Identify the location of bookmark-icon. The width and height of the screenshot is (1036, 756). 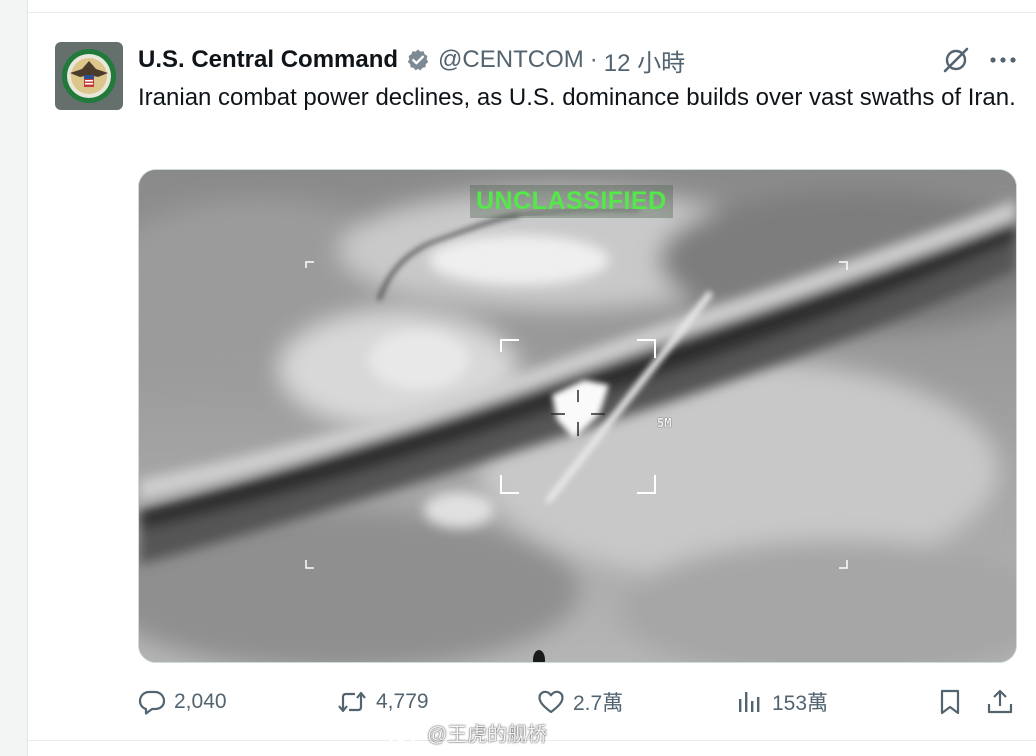
(950, 702).